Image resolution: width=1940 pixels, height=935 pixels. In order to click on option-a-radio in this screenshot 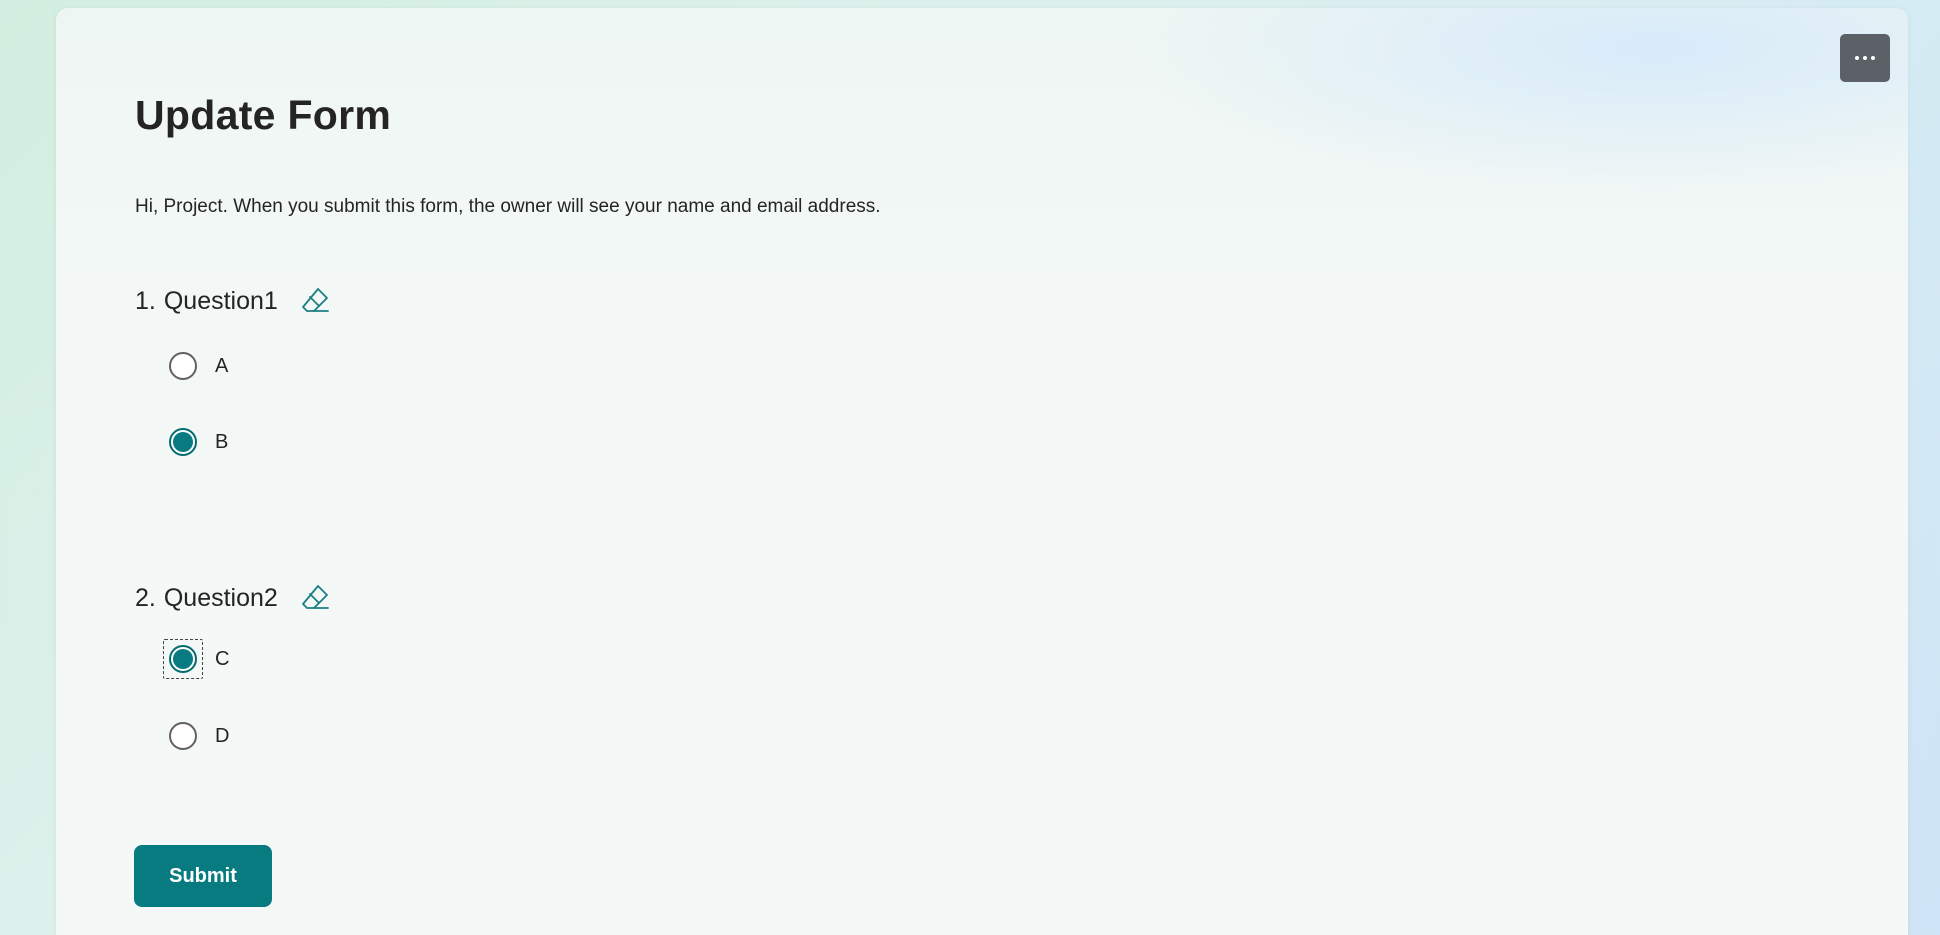, I will do `click(183, 366)`.